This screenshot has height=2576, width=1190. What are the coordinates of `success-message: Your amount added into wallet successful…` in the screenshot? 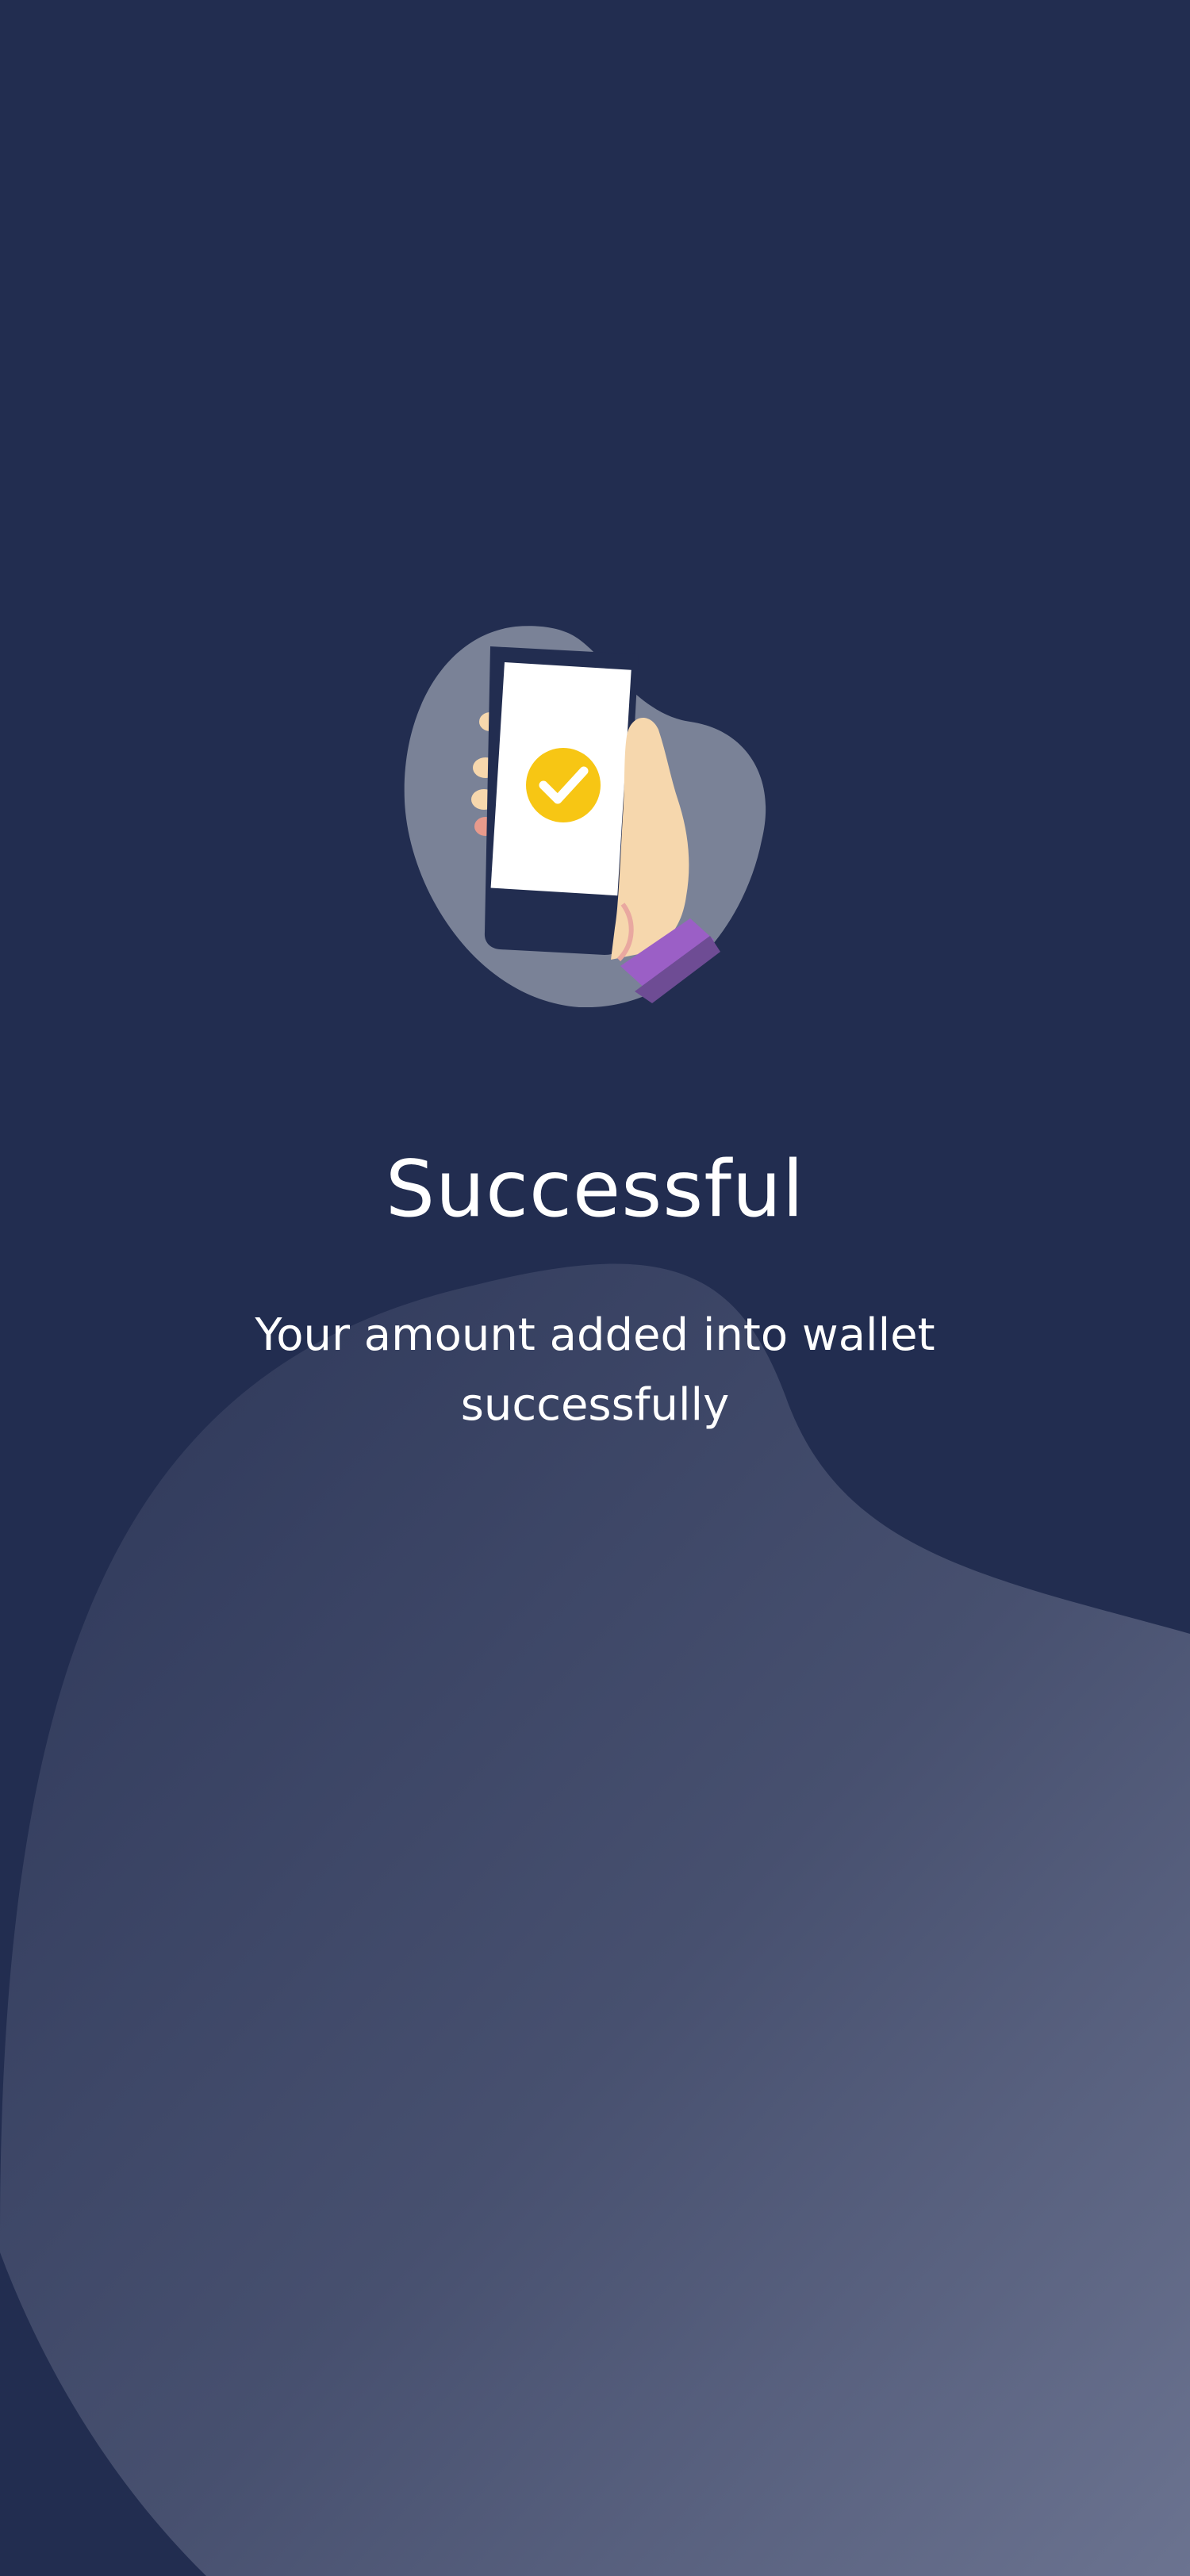 It's located at (595, 1370).